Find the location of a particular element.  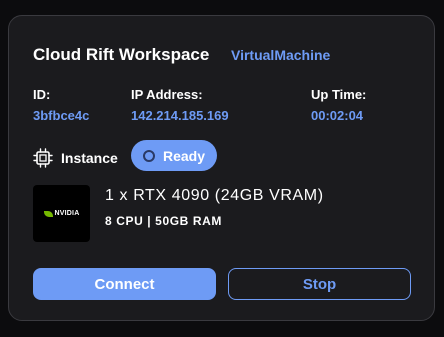

id-value: 3bfbce4c is located at coordinates (61, 115).